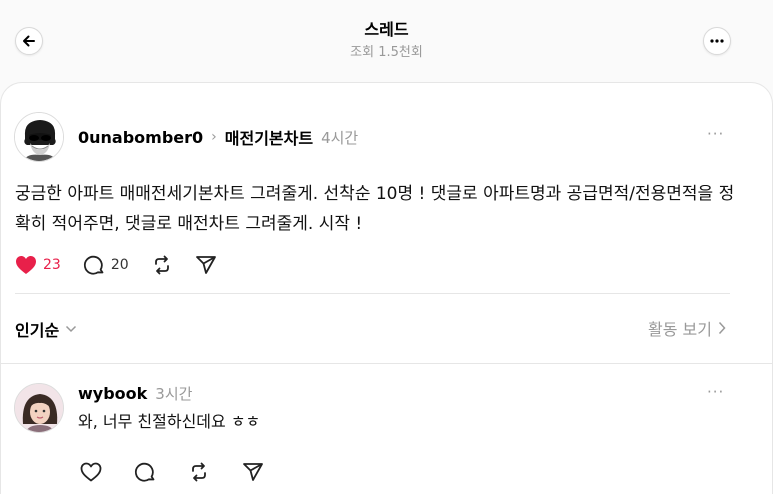 The width and height of the screenshot is (773, 494). I want to click on reply-actions, so click(188, 472).